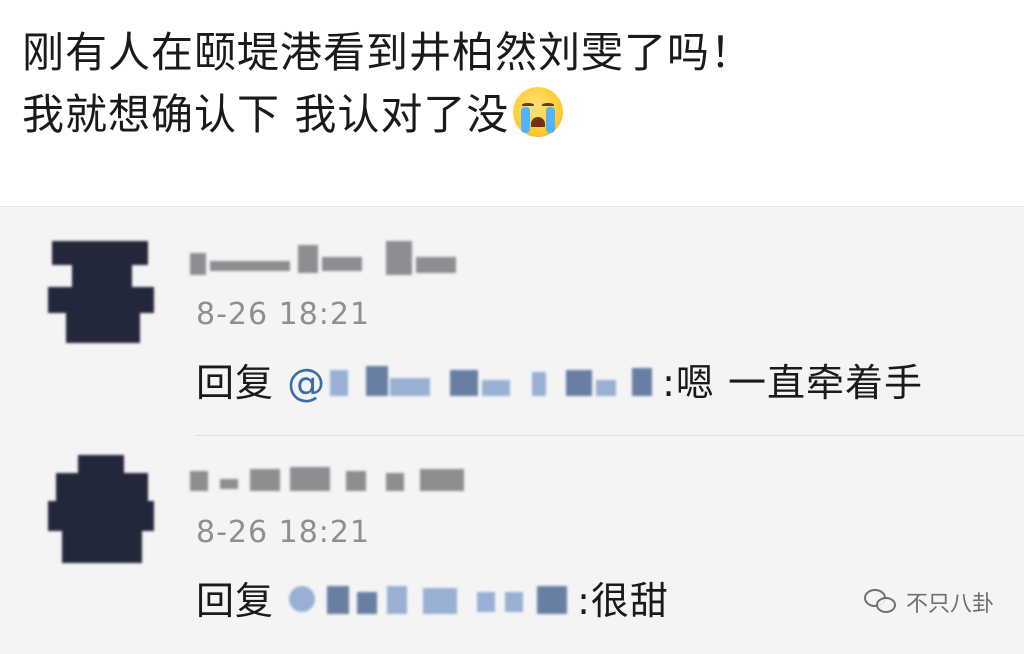 The image size is (1024, 654). I want to click on reply-message: 很甜, so click(629, 601).